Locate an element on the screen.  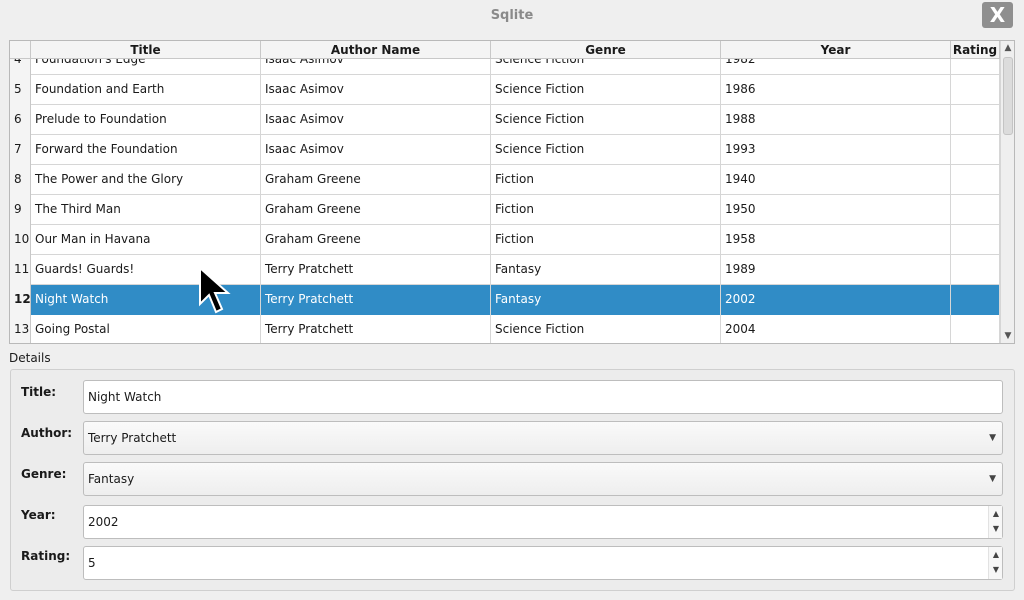
row-number: 10 is located at coordinates (20, 240).